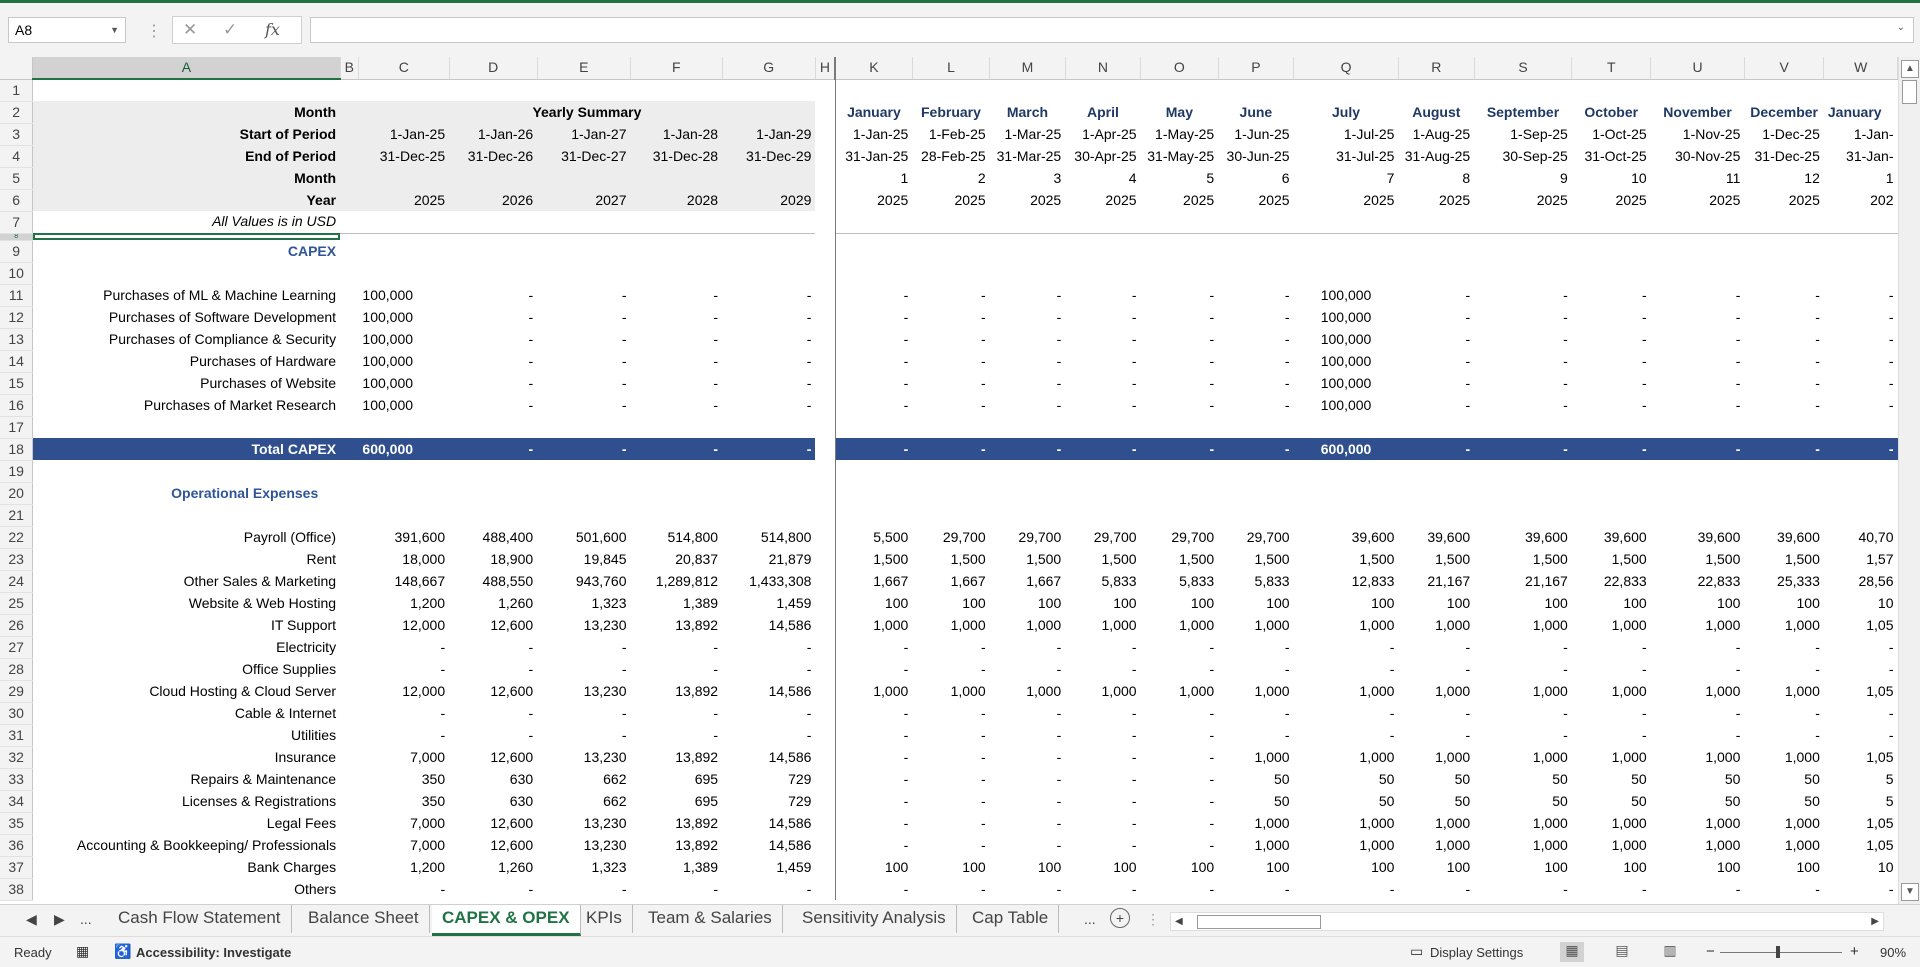  Describe the element at coordinates (493, 691) in the screenshot. I see `cell-d29: 12,600` at that location.